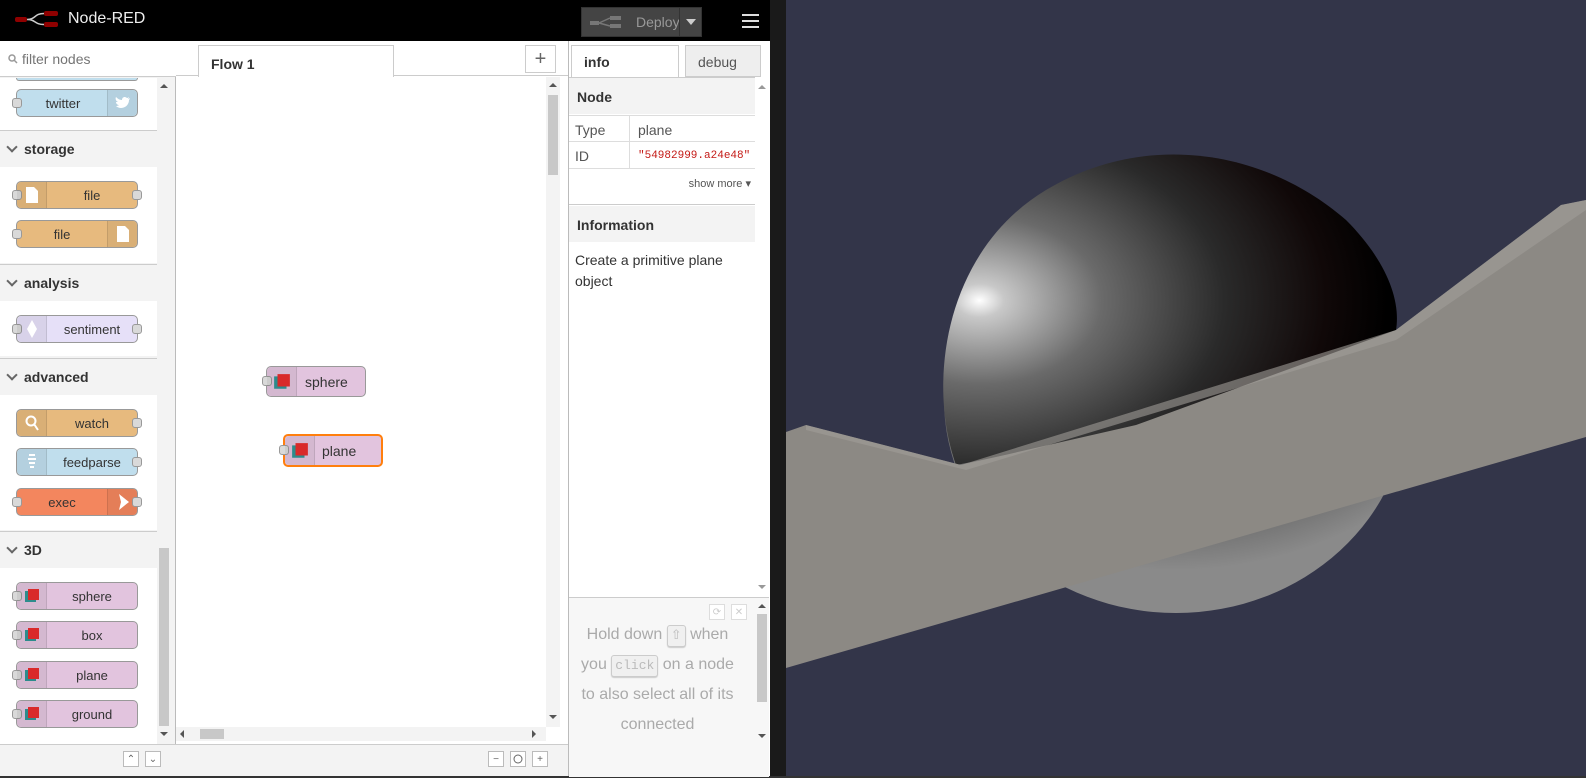  I want to click on node-label: ground, so click(92, 714).